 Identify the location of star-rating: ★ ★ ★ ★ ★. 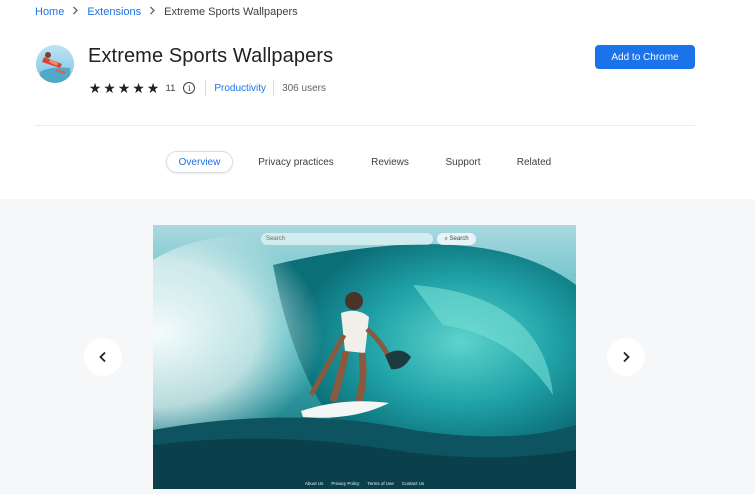
(124, 88).